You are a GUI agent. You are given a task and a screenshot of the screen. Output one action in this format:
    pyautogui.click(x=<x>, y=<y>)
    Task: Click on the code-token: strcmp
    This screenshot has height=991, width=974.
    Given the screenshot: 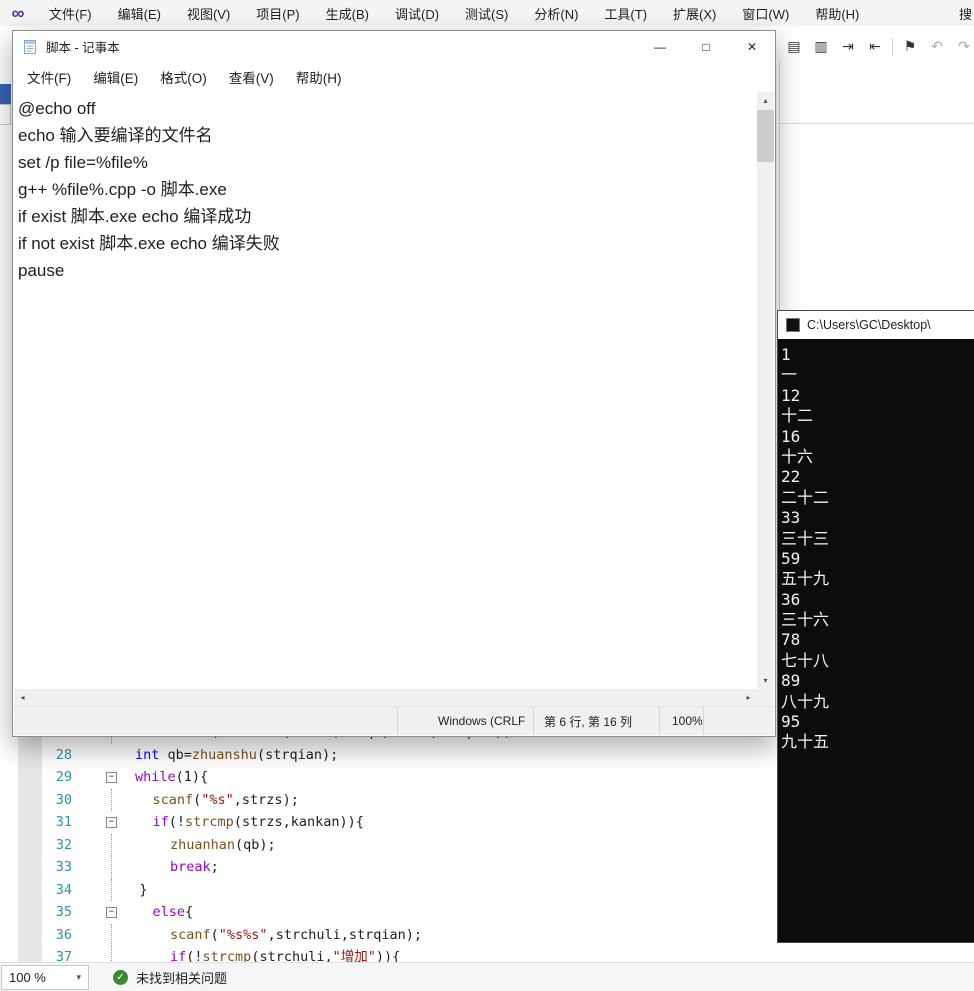 What is the action you would take?
    pyautogui.click(x=209, y=822)
    